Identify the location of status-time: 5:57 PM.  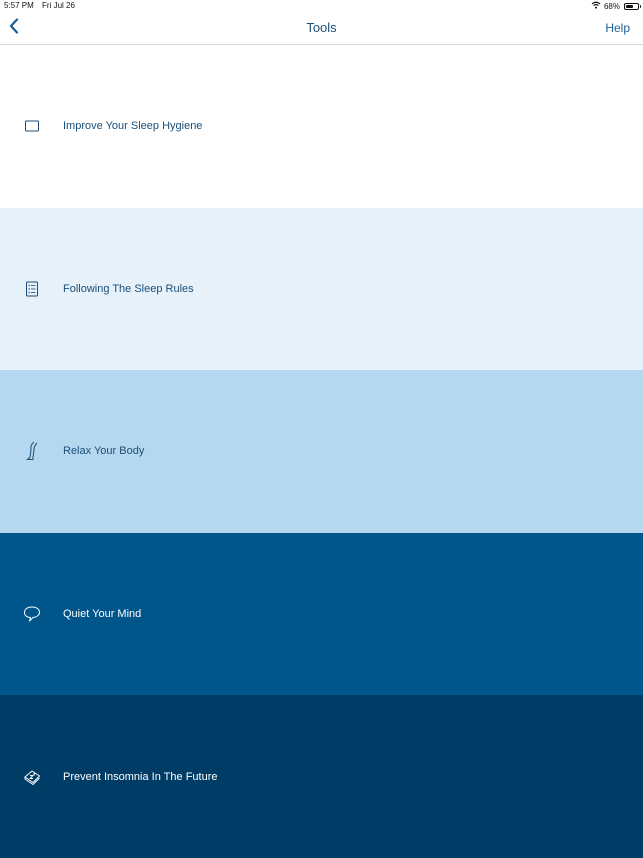
(19, 5).